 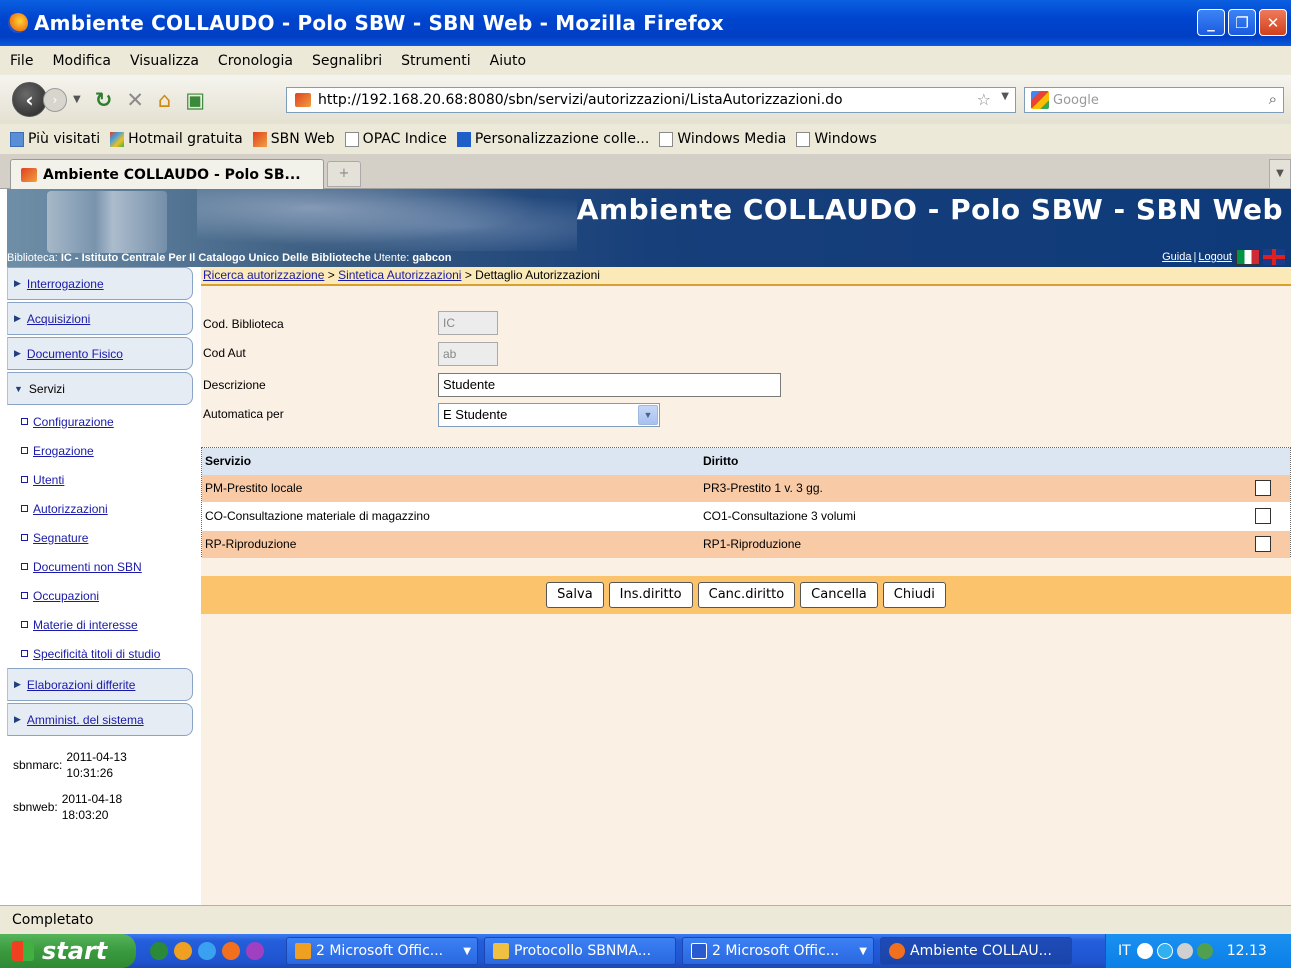 What do you see at coordinates (100, 283) in the screenshot?
I see `sidebar-item-interrogazione: ▶ Interrogazione` at bounding box center [100, 283].